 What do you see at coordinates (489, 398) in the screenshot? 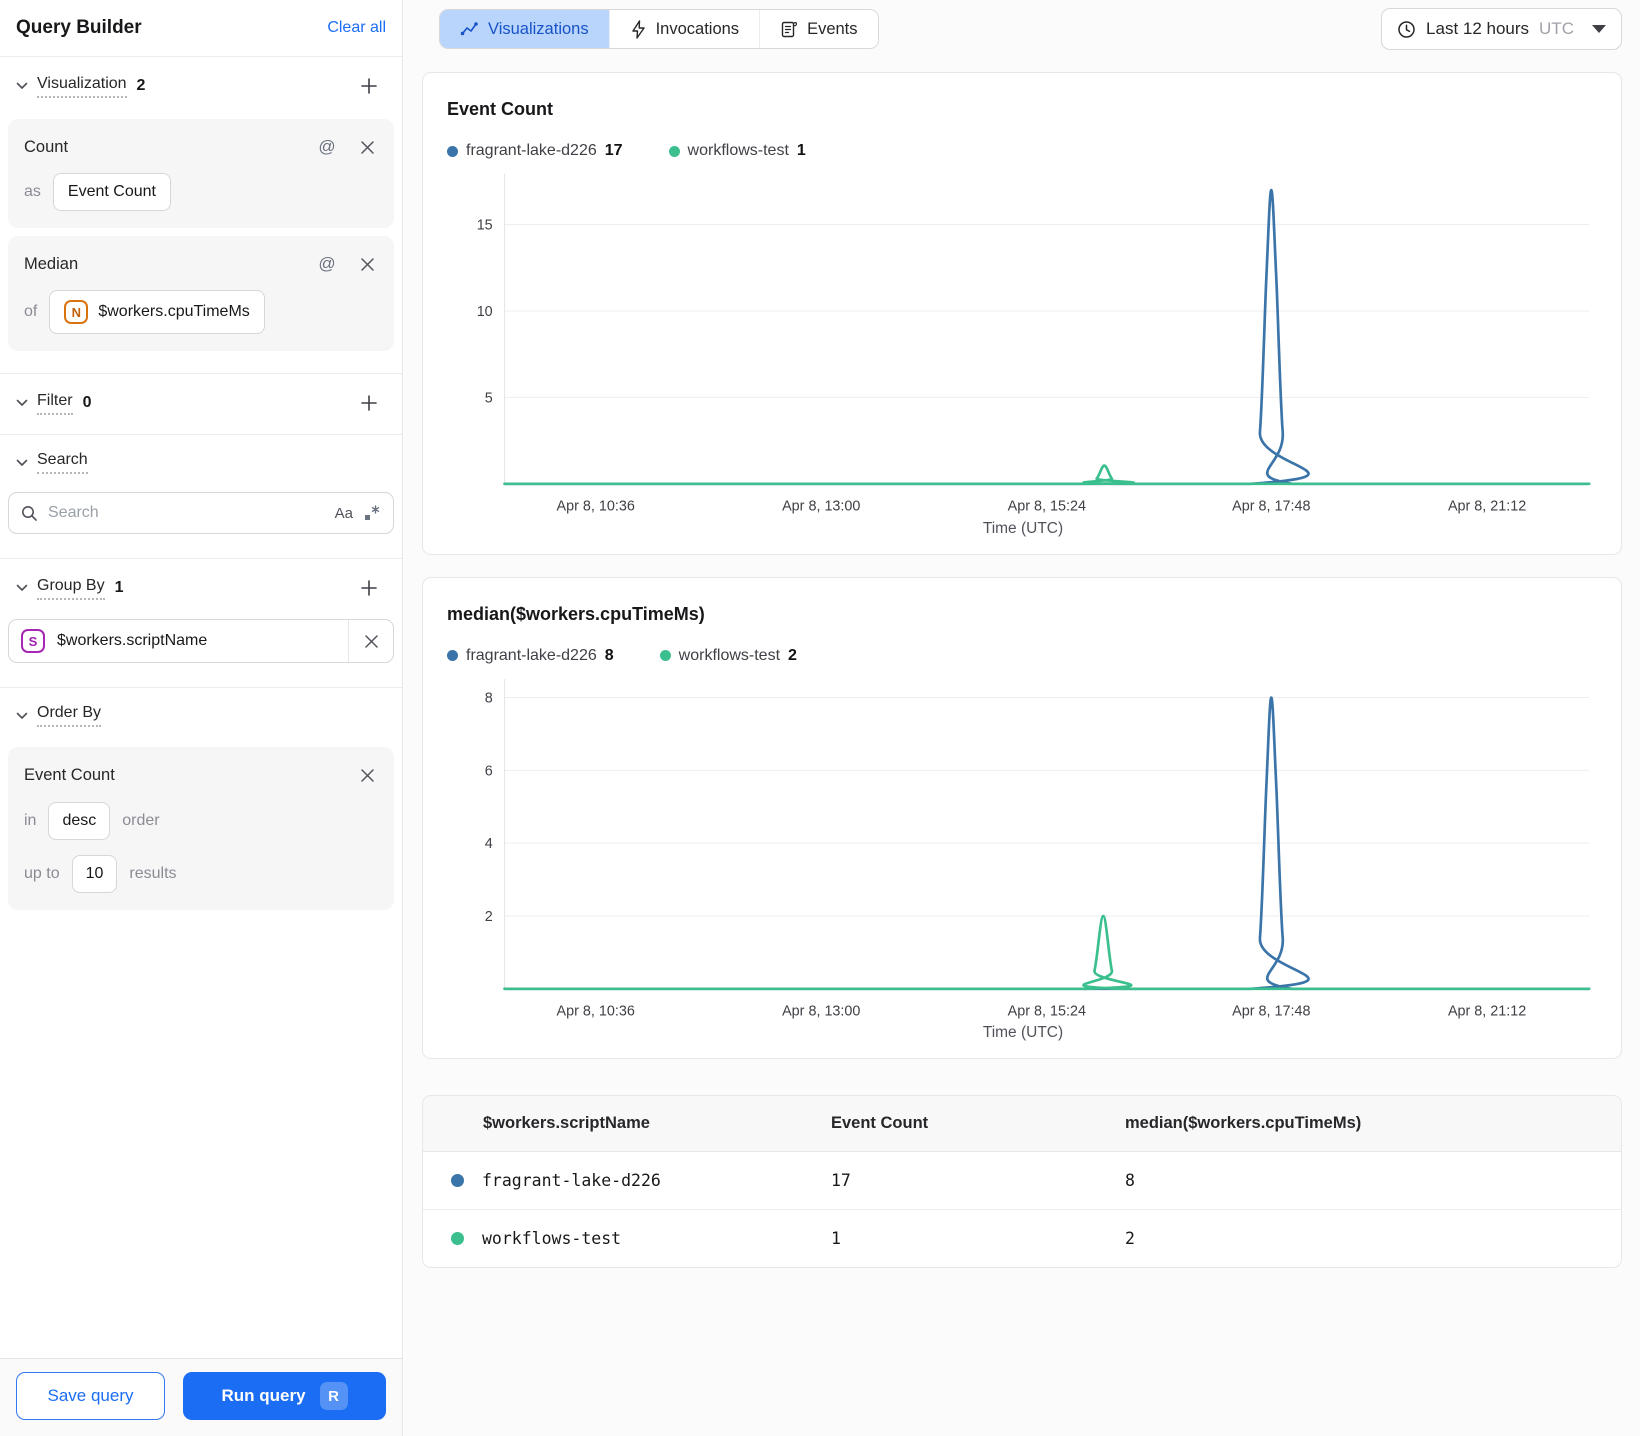
I see `y-tick-label: 5` at bounding box center [489, 398].